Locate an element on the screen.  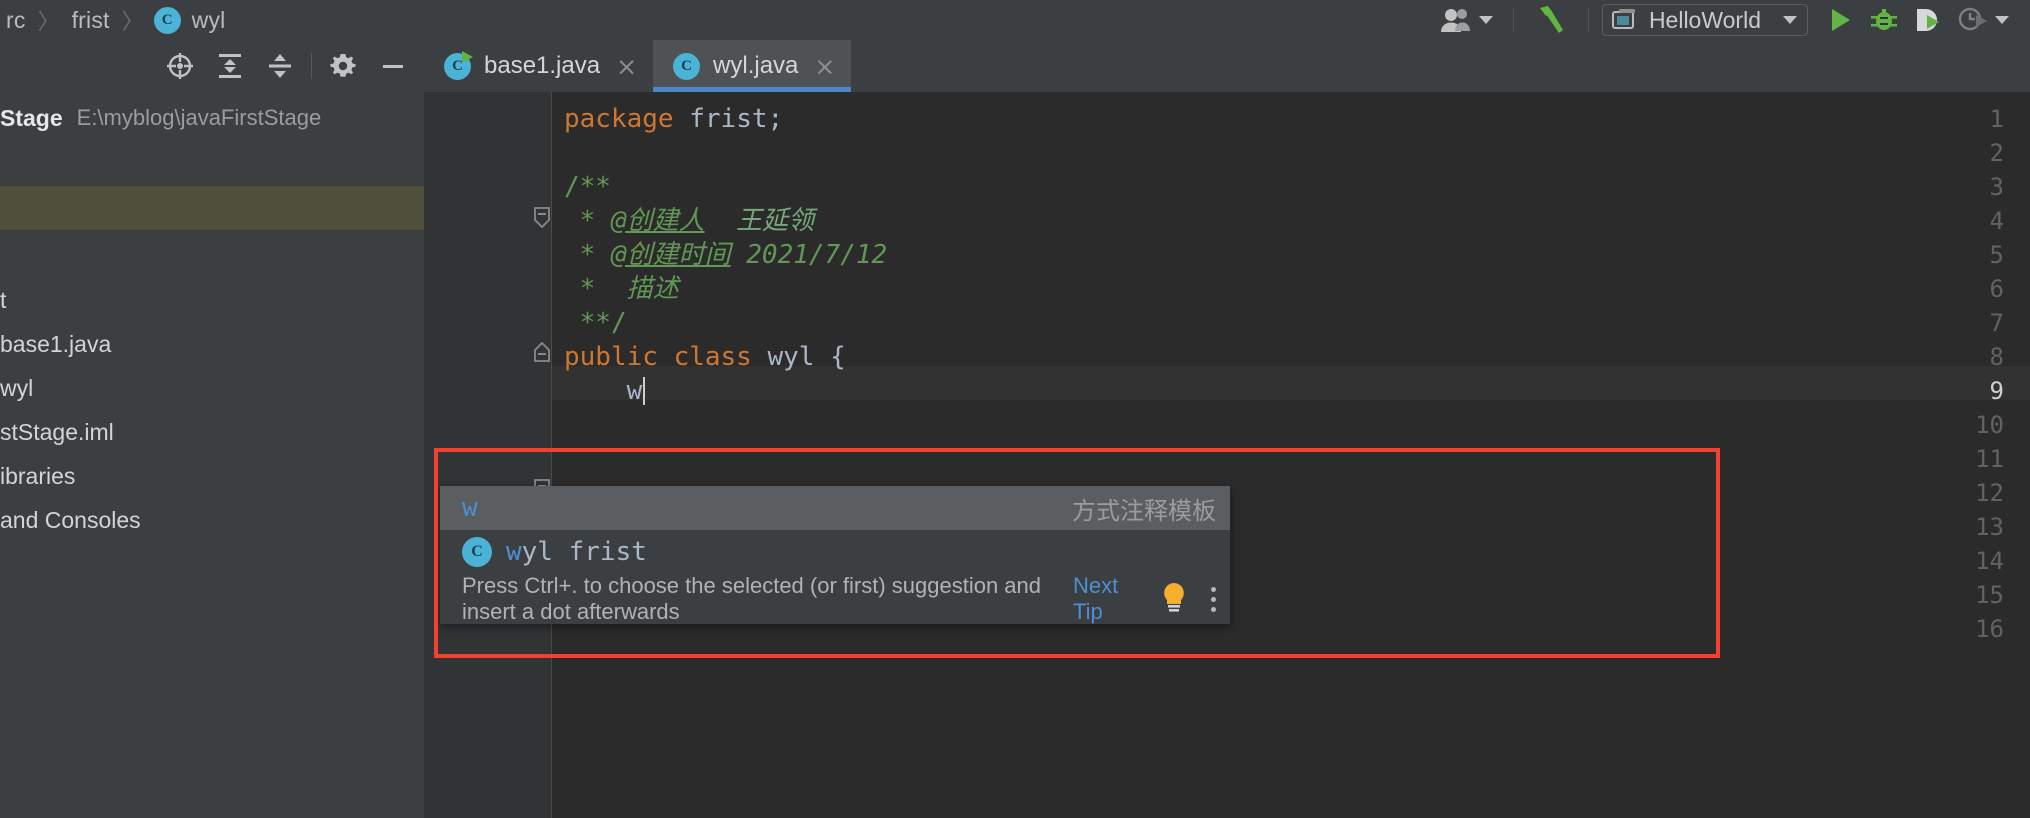
completion-item-description: 方式注释模板 is located at coordinates (1144, 511).